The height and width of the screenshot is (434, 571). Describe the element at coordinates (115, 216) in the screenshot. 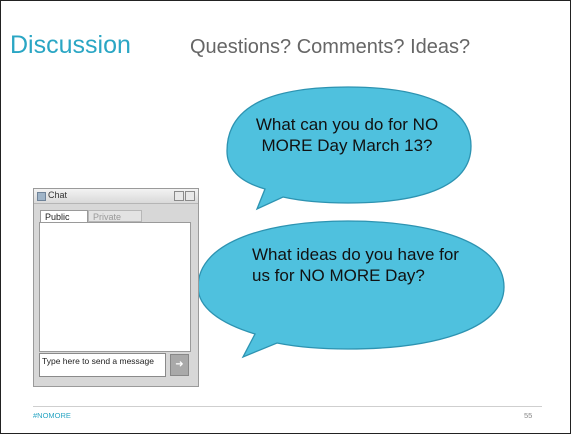

I see `tab-private: Private` at that location.